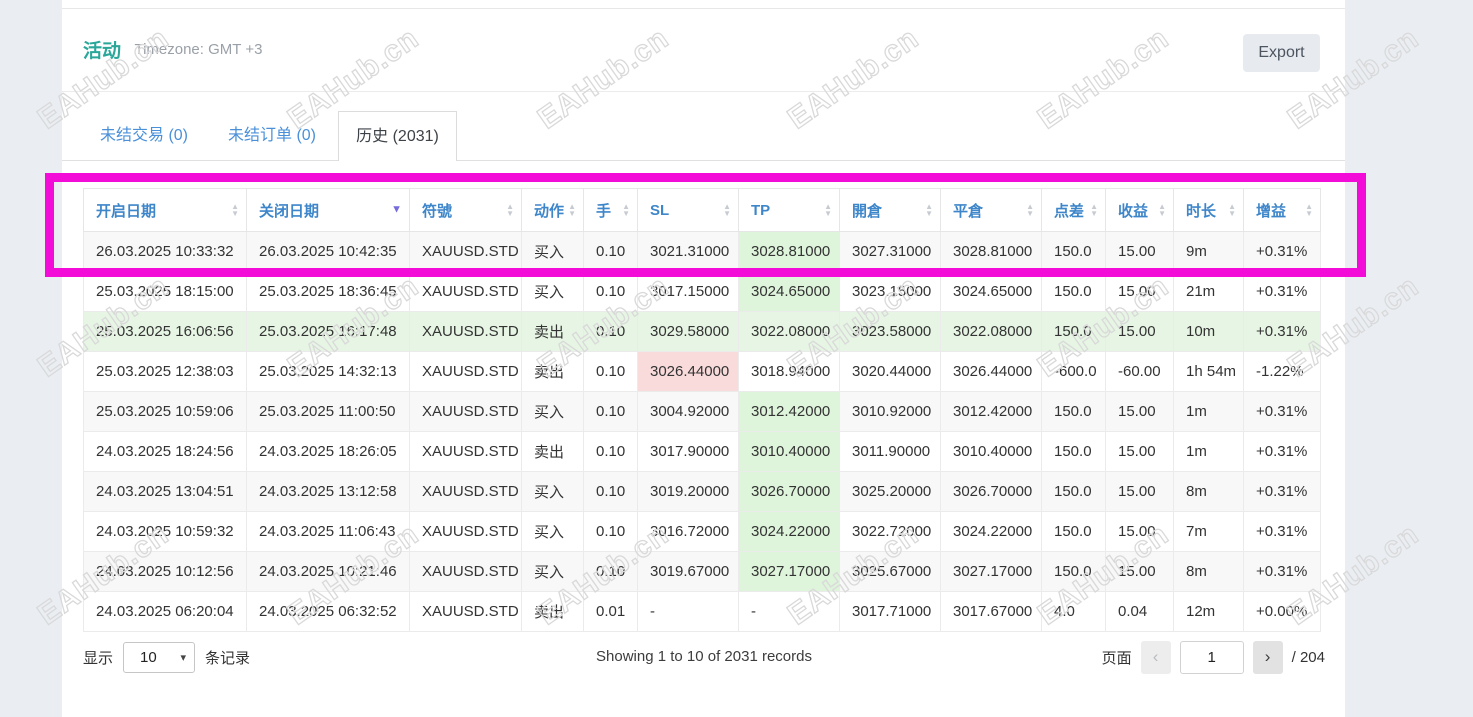 The image size is (1473, 717). I want to click on column-header: SL ▲ ▼, so click(688, 210).